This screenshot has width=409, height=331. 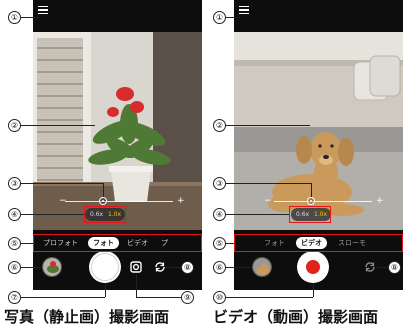 I want to click on callout-8-video: ⑧, so click(x=394, y=267).